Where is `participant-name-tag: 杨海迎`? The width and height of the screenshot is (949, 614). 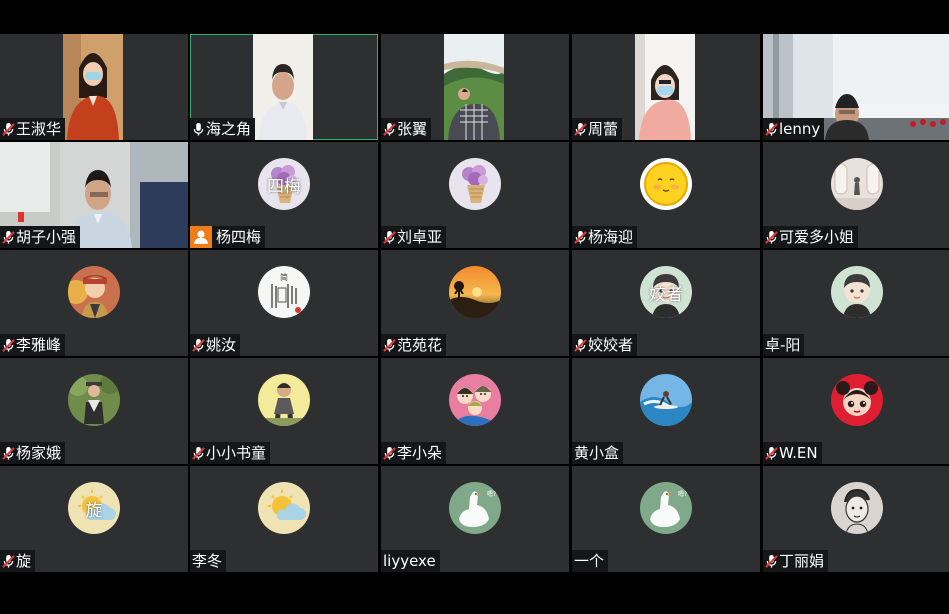 participant-name-tag: 杨海迎 is located at coordinates (605, 237).